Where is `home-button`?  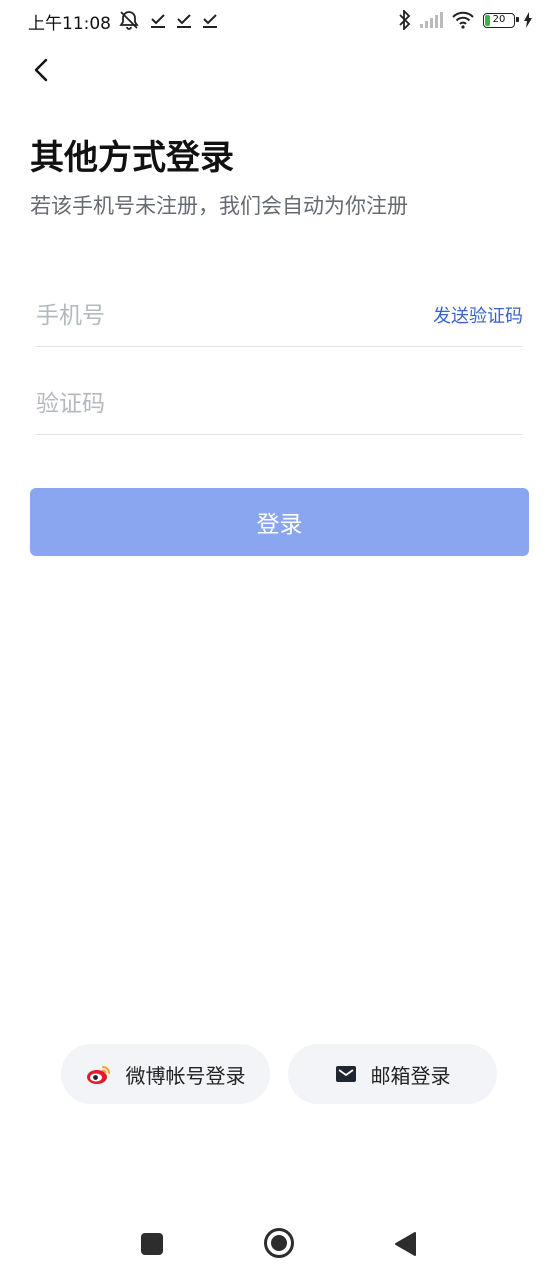 home-button is located at coordinates (279, 1245).